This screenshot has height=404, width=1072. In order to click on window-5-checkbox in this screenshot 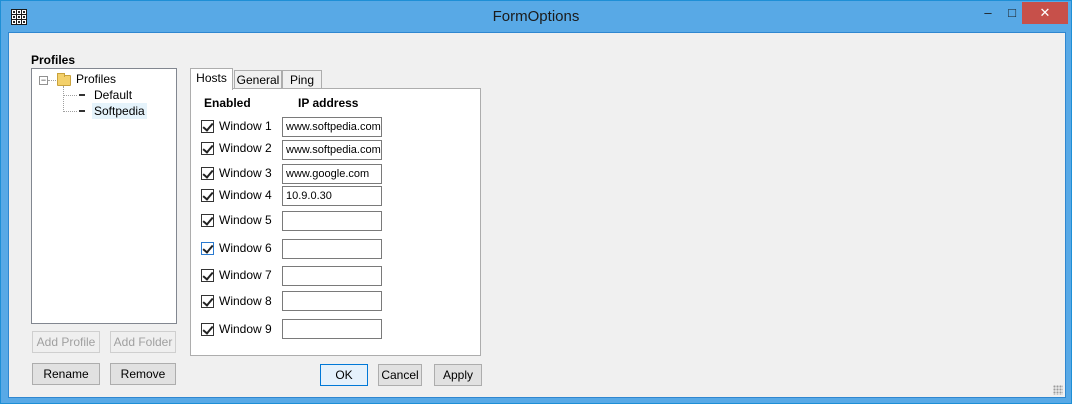, I will do `click(207, 220)`.